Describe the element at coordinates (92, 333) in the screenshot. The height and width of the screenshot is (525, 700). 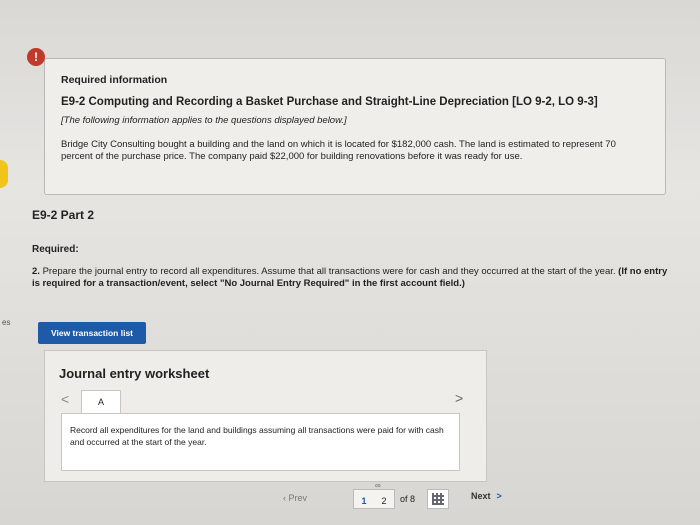
I see `view-transaction-list-button: View transaction list` at that location.